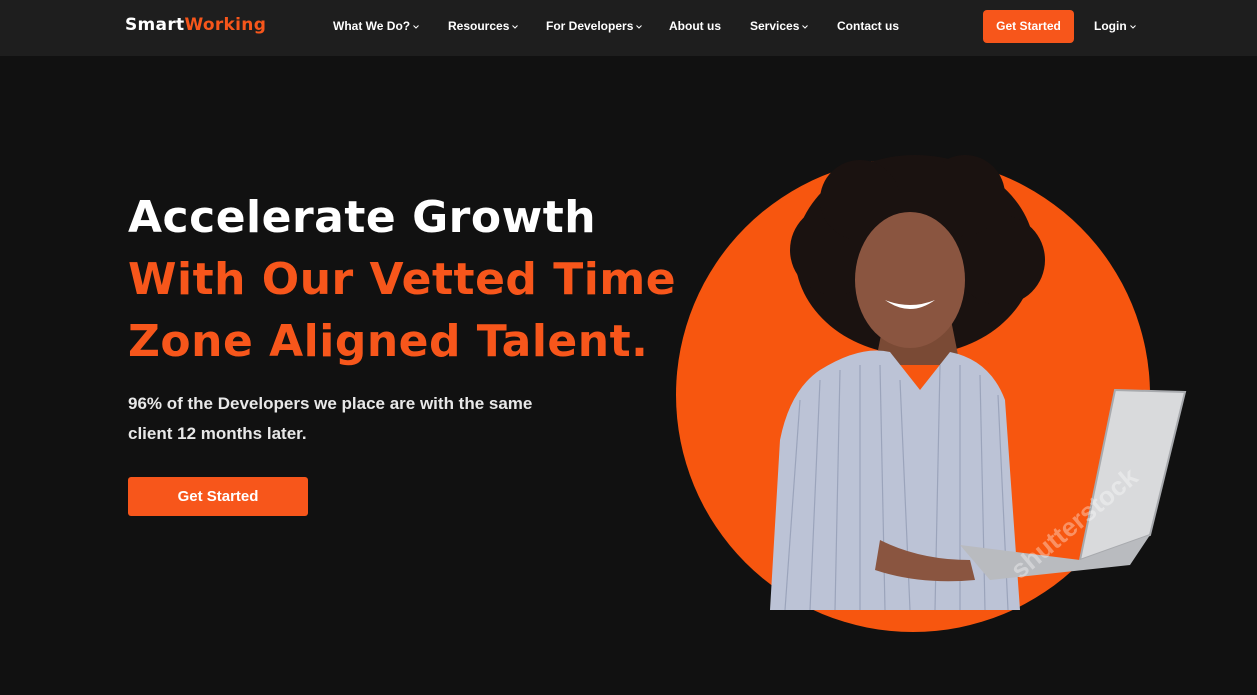  Describe the element at coordinates (1028, 26) in the screenshot. I see `get-started-nav-button: Get Started` at that location.